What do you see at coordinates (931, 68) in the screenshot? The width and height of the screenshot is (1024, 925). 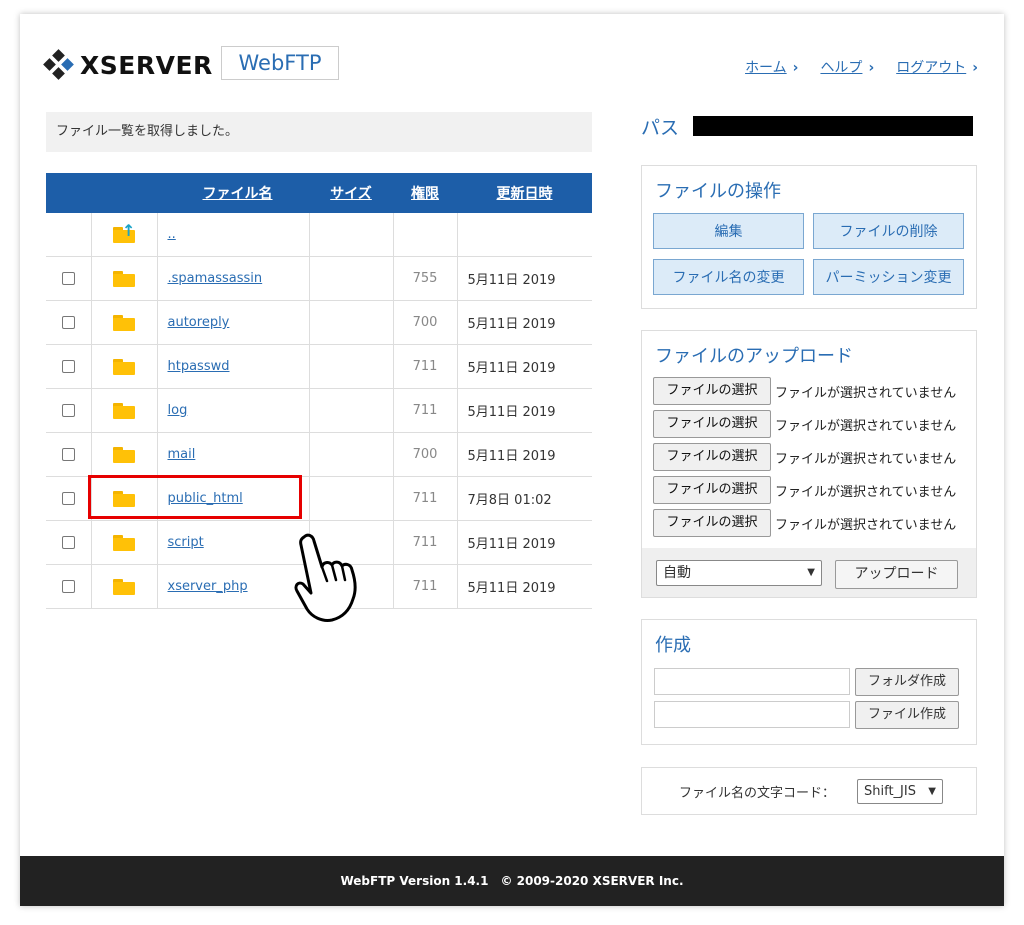 I see `nav-logout-link: ログアウト` at bounding box center [931, 68].